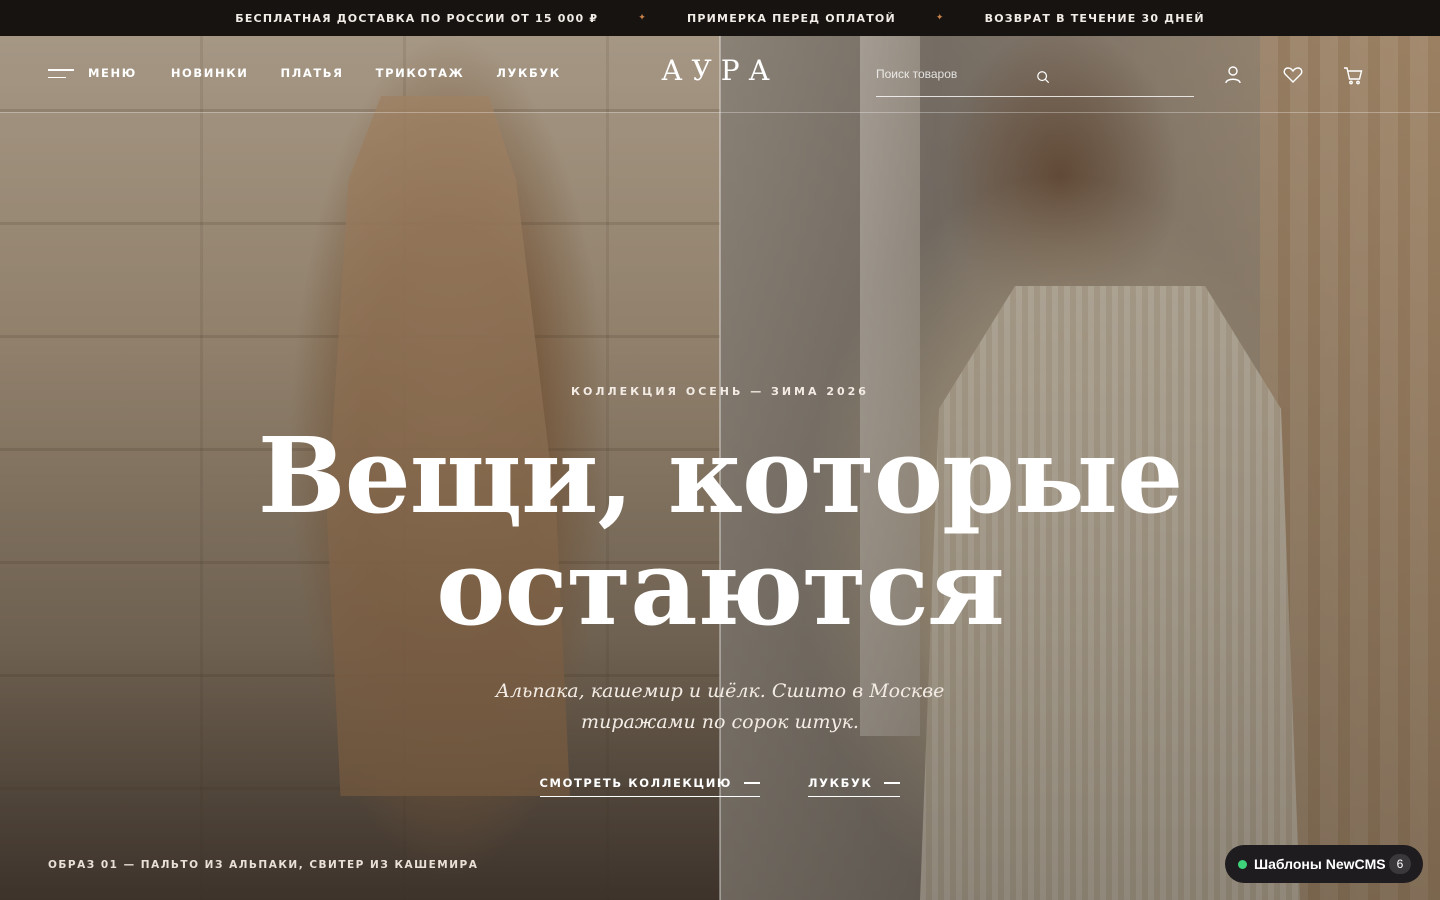 The width and height of the screenshot is (1440, 900). I want to click on announcement-item-fitting: ПРИМЕРКА ПЕРЕД ОПЛАТОЙ, so click(791, 18).